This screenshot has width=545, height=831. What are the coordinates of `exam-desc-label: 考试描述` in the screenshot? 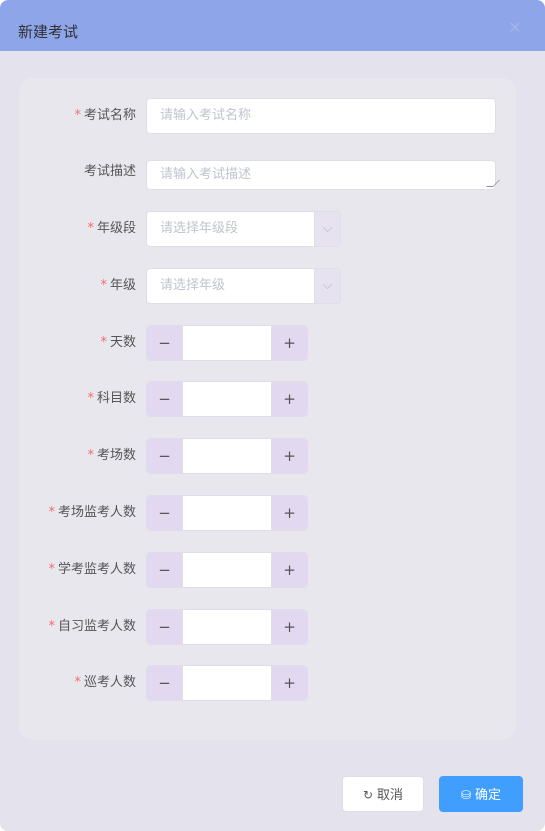 It's located at (109, 171).